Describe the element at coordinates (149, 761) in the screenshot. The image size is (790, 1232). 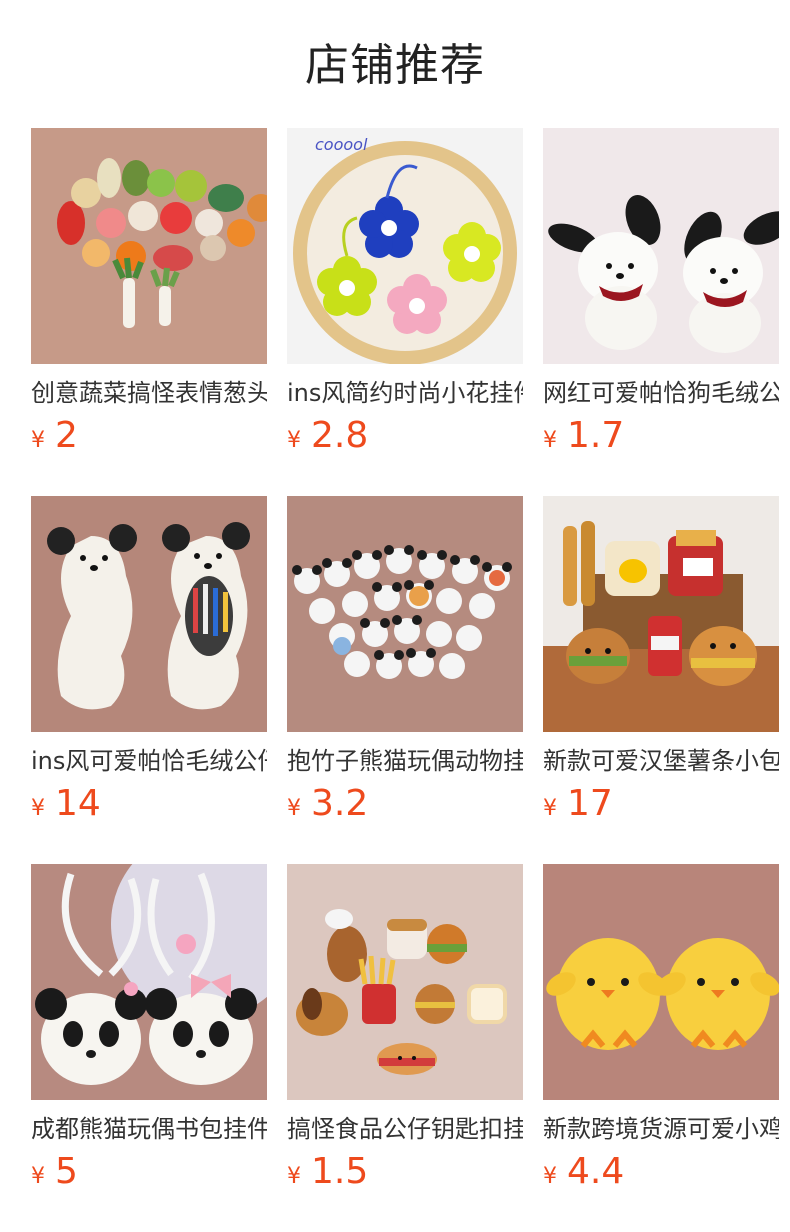
I see `product-name: ins风可爱帕恰毛绒公仔笔袋` at that location.